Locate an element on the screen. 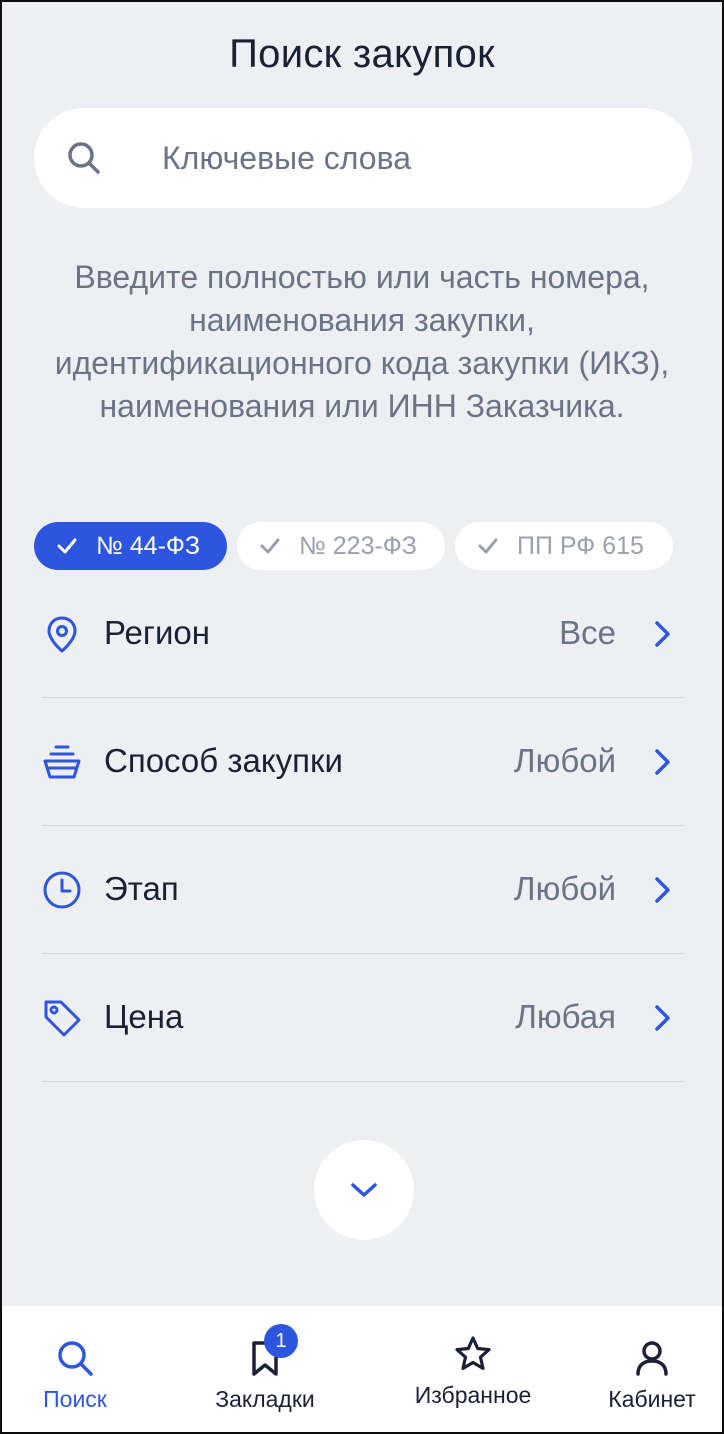 This screenshot has width=724, height=1434. auction-stand-icon is located at coordinates (62, 762).